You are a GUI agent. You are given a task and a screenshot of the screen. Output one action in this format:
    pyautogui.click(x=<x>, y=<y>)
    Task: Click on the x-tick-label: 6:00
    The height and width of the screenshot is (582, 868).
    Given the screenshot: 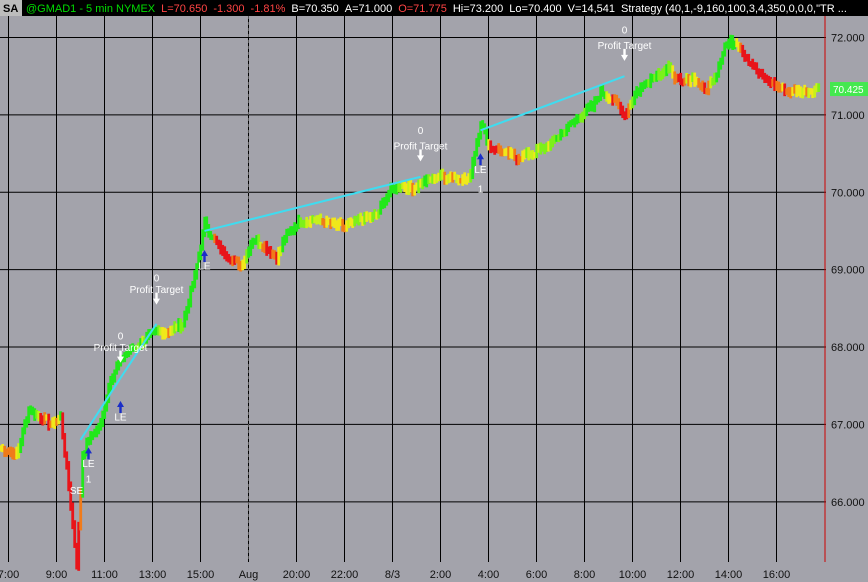 What is the action you would take?
    pyautogui.click(x=536, y=575)
    